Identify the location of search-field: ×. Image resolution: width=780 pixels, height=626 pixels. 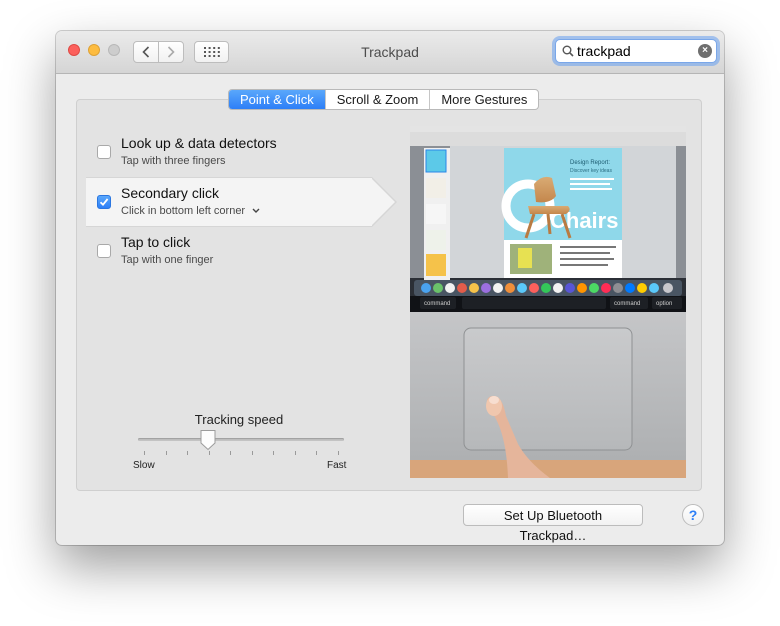
(636, 51).